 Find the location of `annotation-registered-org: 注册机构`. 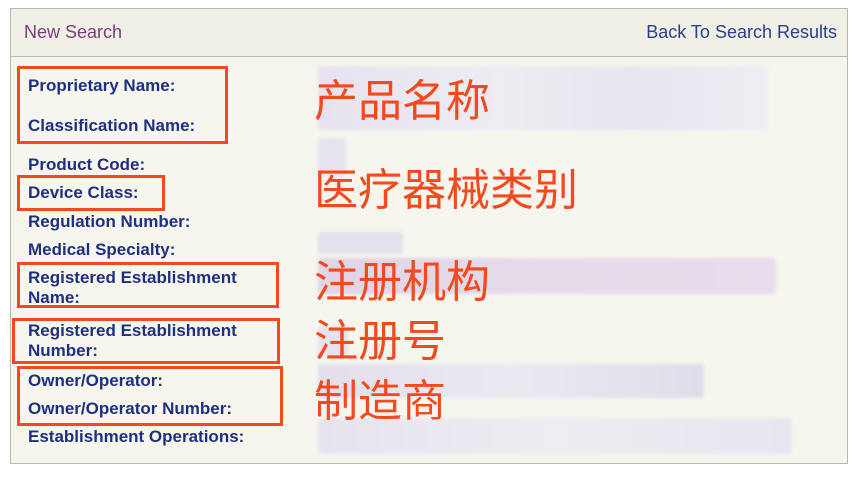

annotation-registered-org: 注册机构 is located at coordinates (402, 282).